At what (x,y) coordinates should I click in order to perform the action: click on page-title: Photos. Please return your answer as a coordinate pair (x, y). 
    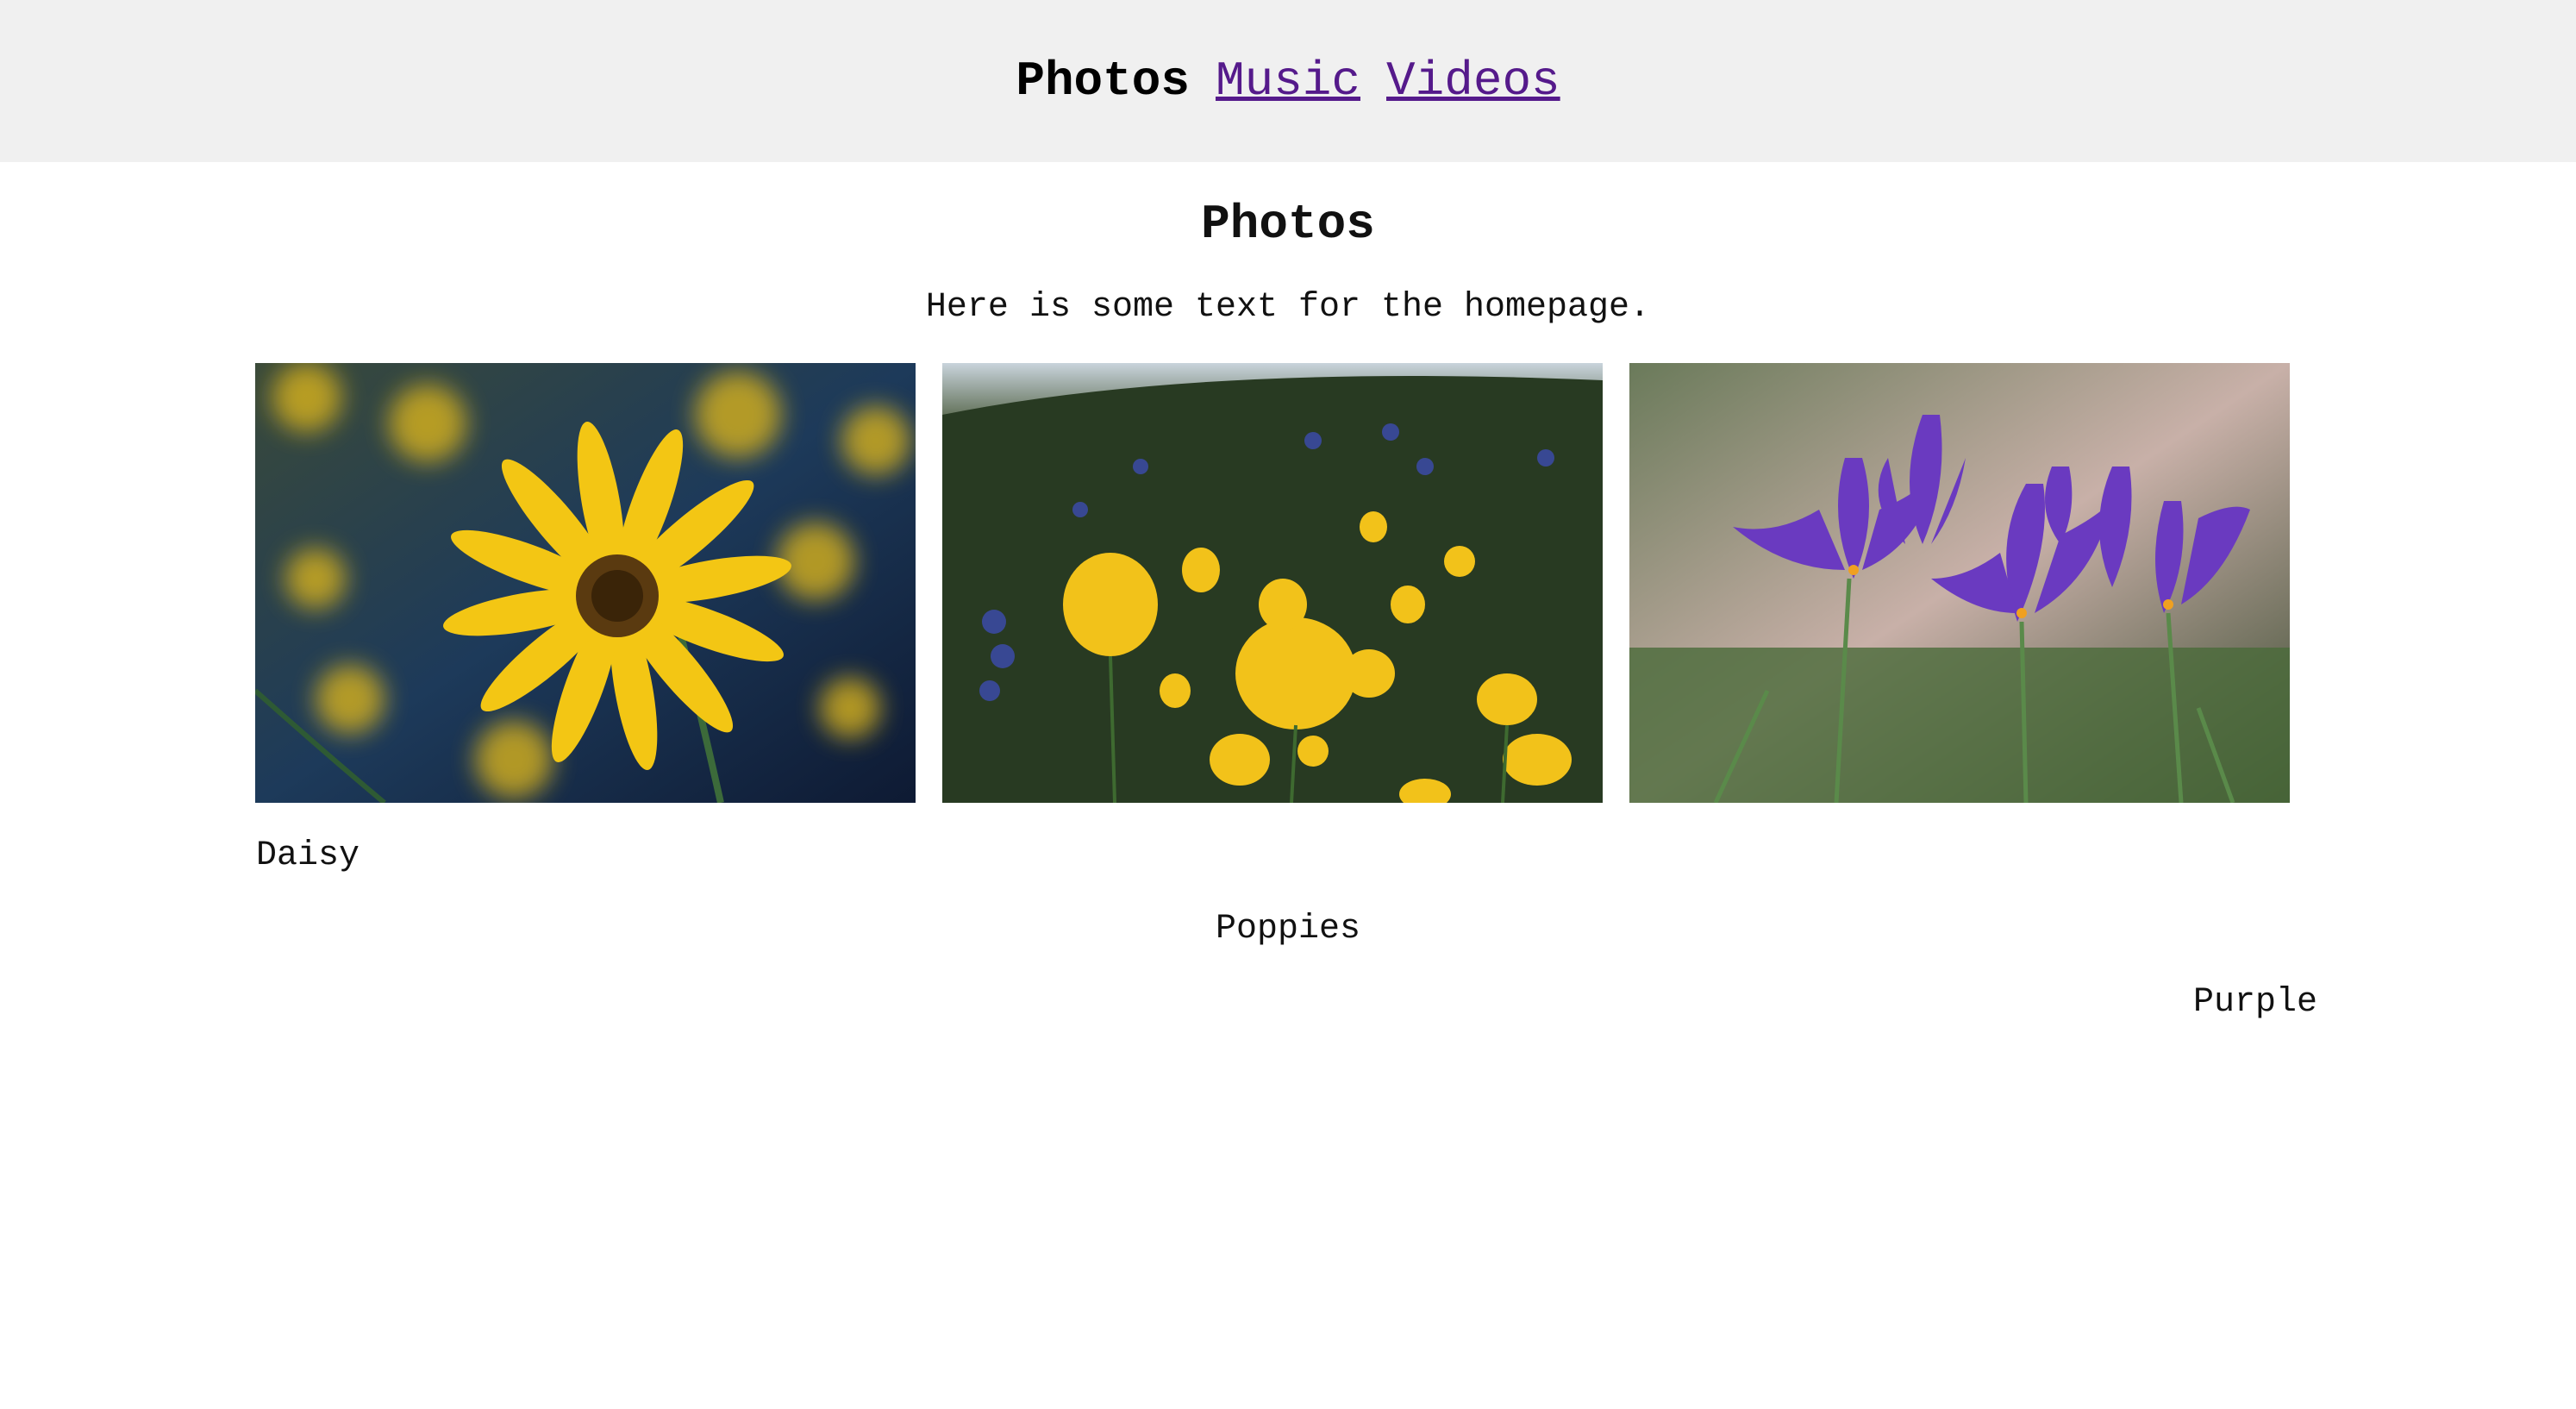
    Looking at the image, I should click on (1288, 224).